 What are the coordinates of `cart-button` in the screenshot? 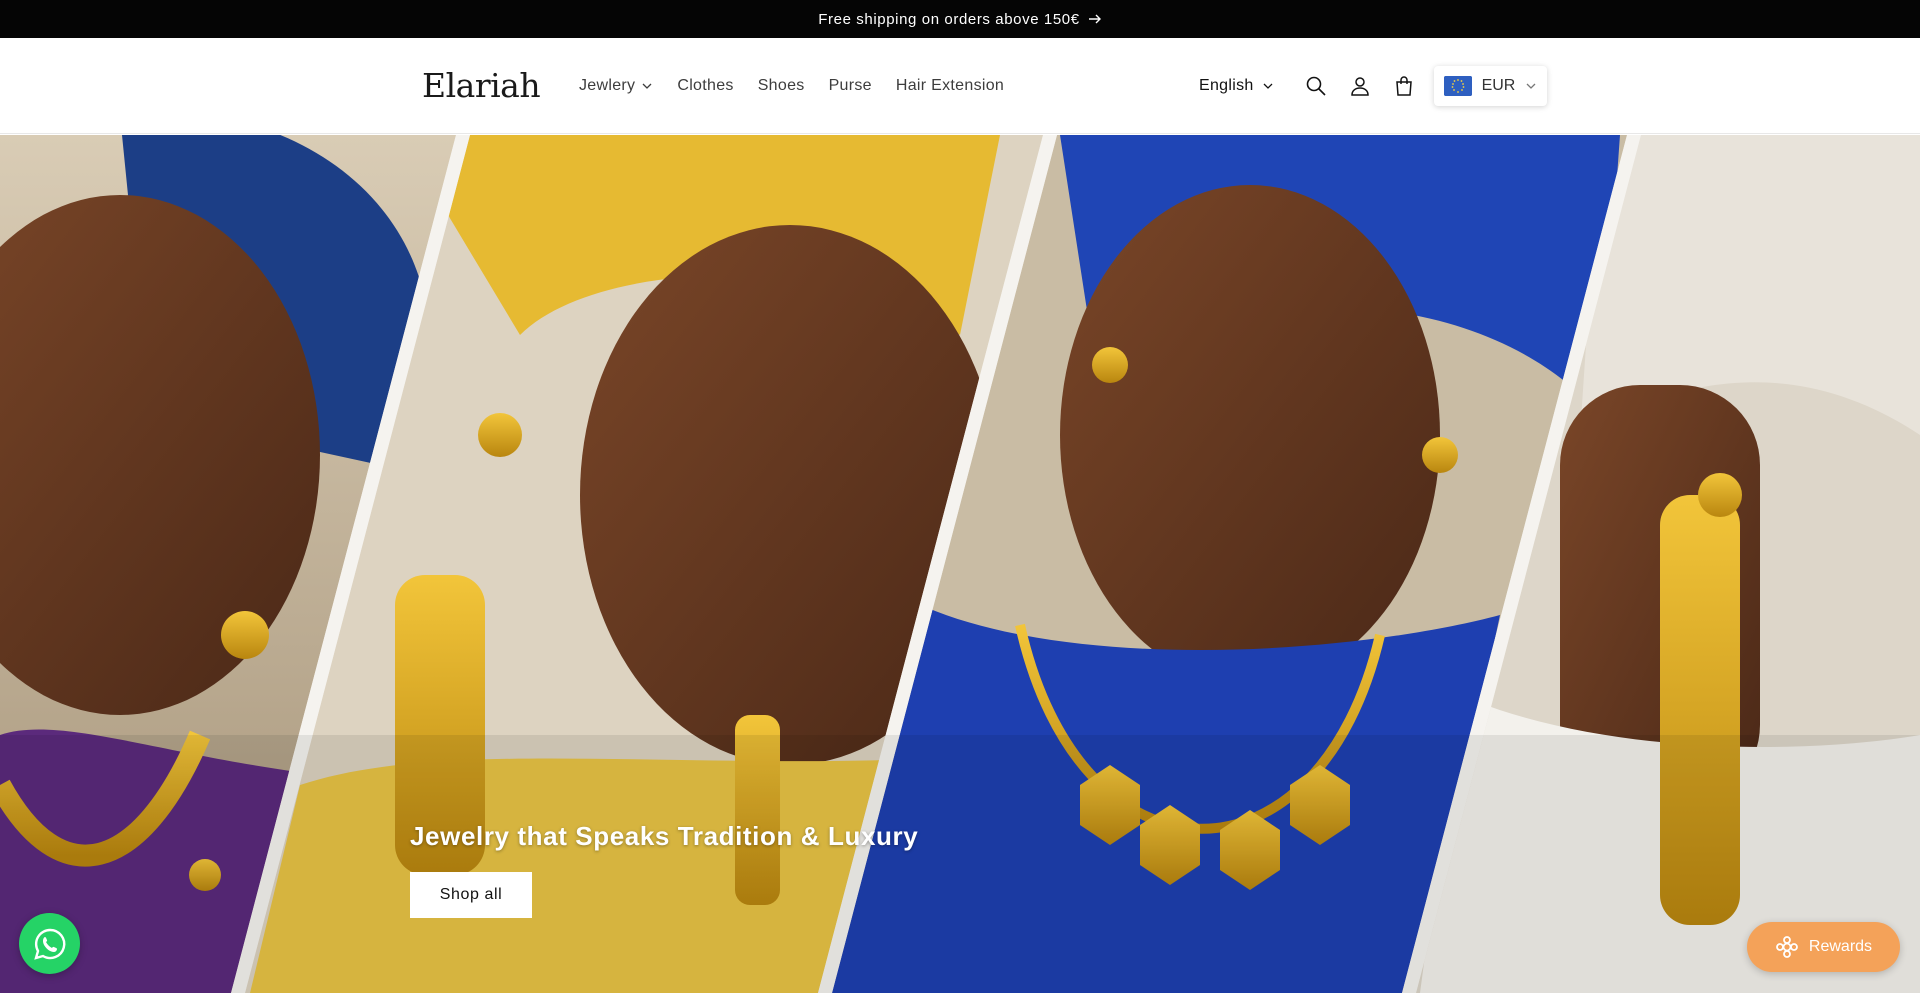 It's located at (1404, 86).